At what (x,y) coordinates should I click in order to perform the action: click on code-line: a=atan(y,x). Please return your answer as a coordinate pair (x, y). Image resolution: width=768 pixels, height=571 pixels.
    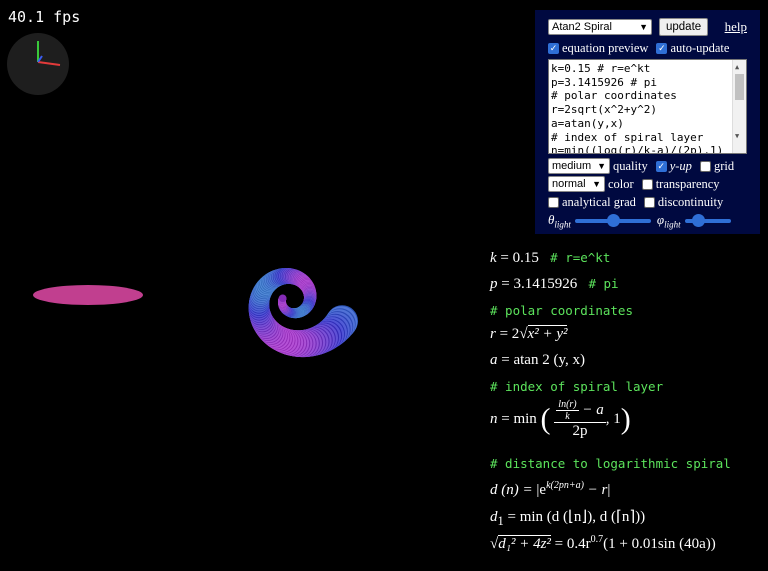
    Looking at the image, I should click on (587, 123).